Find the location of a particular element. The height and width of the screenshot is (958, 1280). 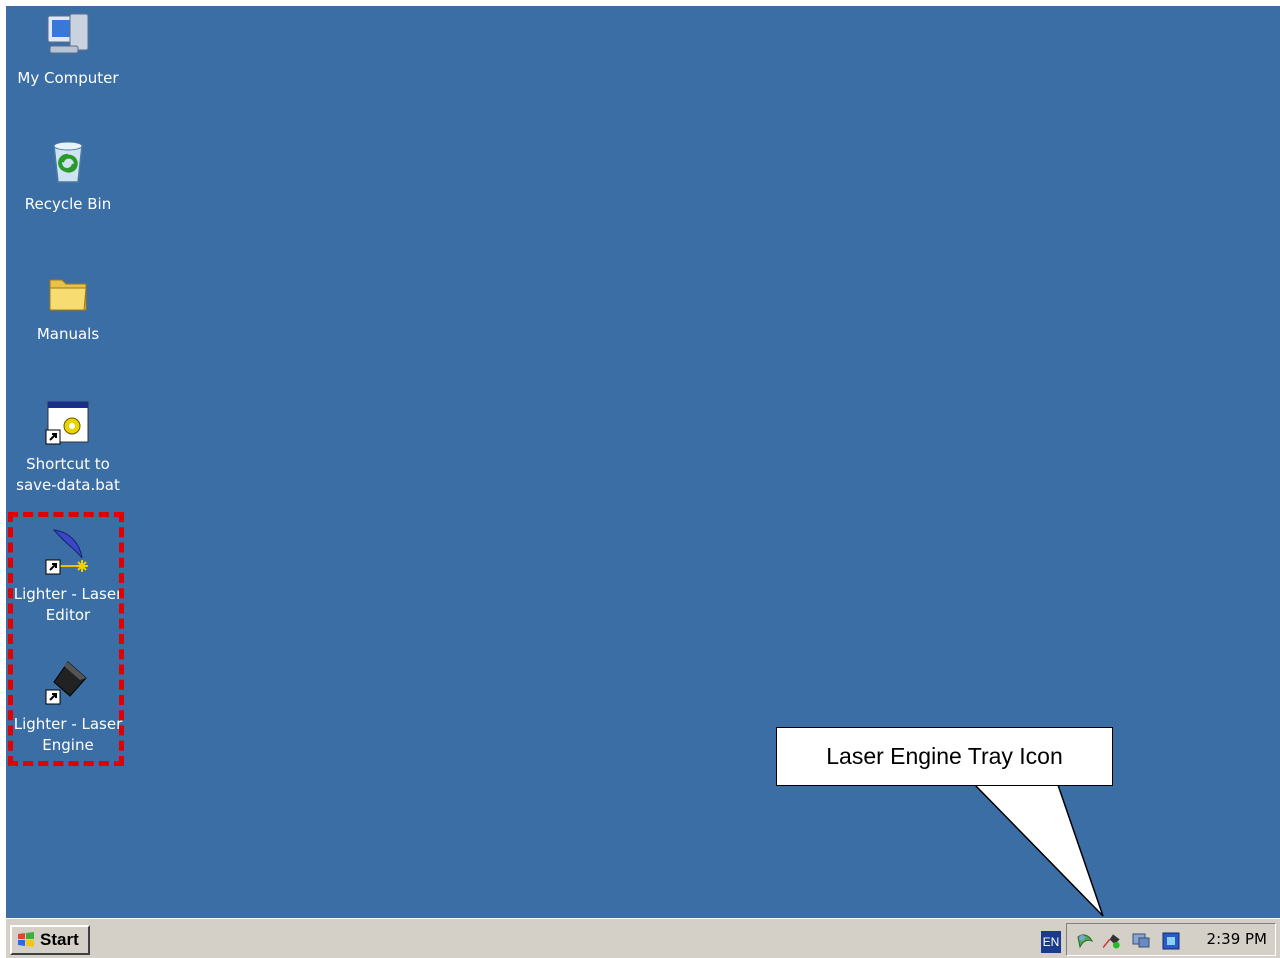

desktop-icon-my-computer: My Computer is located at coordinates (68, 49).